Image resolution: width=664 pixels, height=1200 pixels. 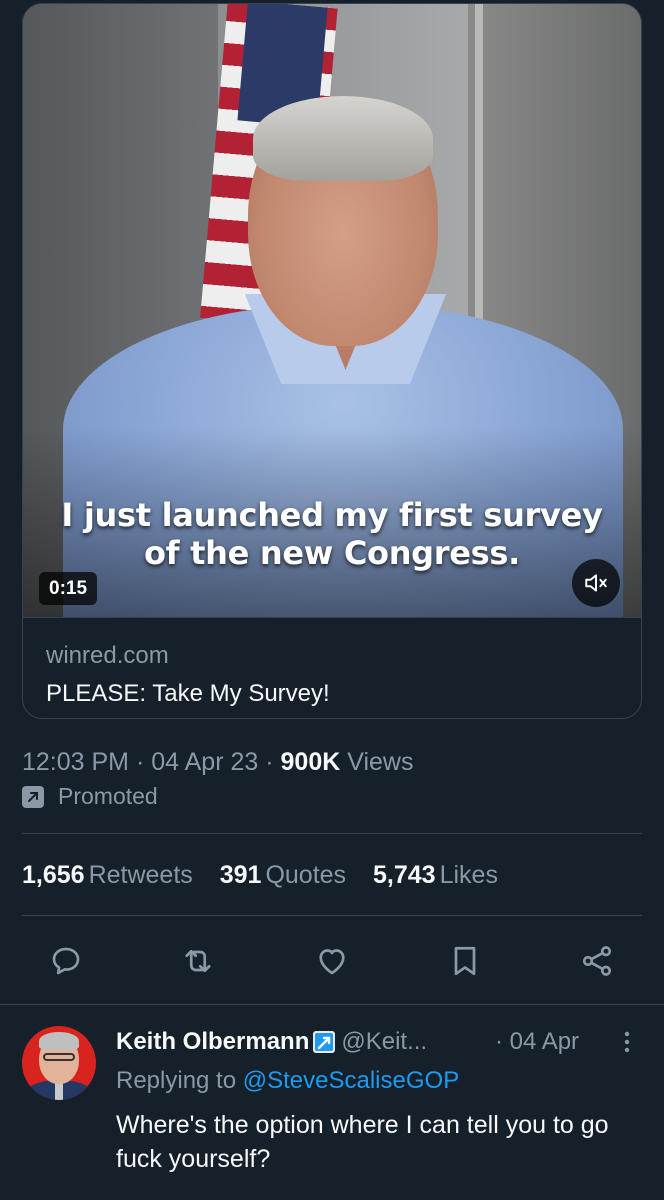 I want to click on speaker-hair, so click(x=343, y=138).